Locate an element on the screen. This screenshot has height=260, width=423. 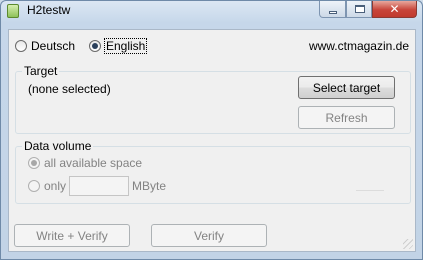
radio-deutsch-button is located at coordinates (21, 46).